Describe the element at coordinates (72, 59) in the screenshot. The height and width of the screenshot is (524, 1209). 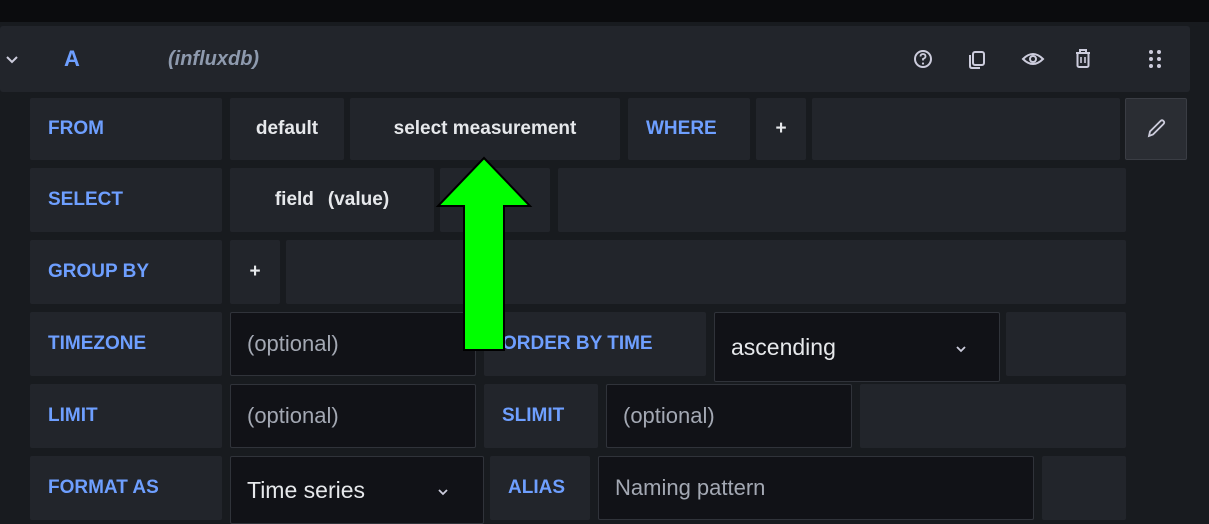
I see `query-letter: A` at that location.